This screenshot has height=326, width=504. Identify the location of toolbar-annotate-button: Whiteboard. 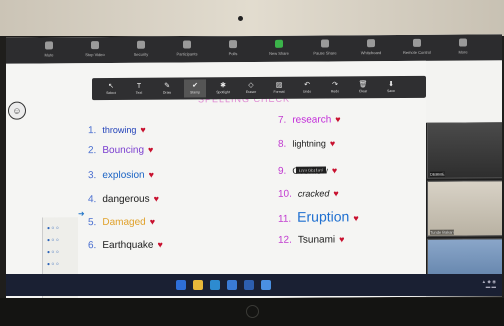
(371, 50).